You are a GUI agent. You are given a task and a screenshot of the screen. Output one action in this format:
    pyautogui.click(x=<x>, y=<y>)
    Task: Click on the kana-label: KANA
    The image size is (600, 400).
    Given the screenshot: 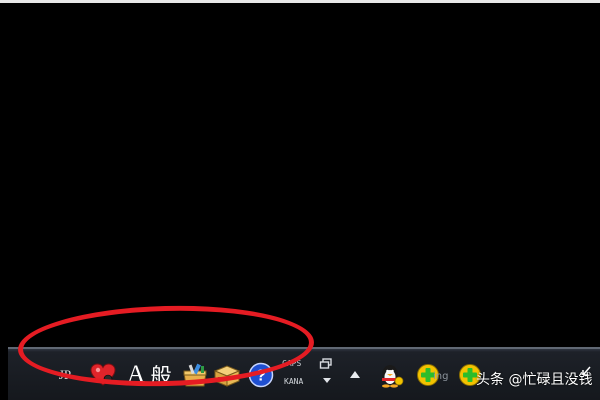 What is the action you would take?
    pyautogui.click(x=294, y=381)
    